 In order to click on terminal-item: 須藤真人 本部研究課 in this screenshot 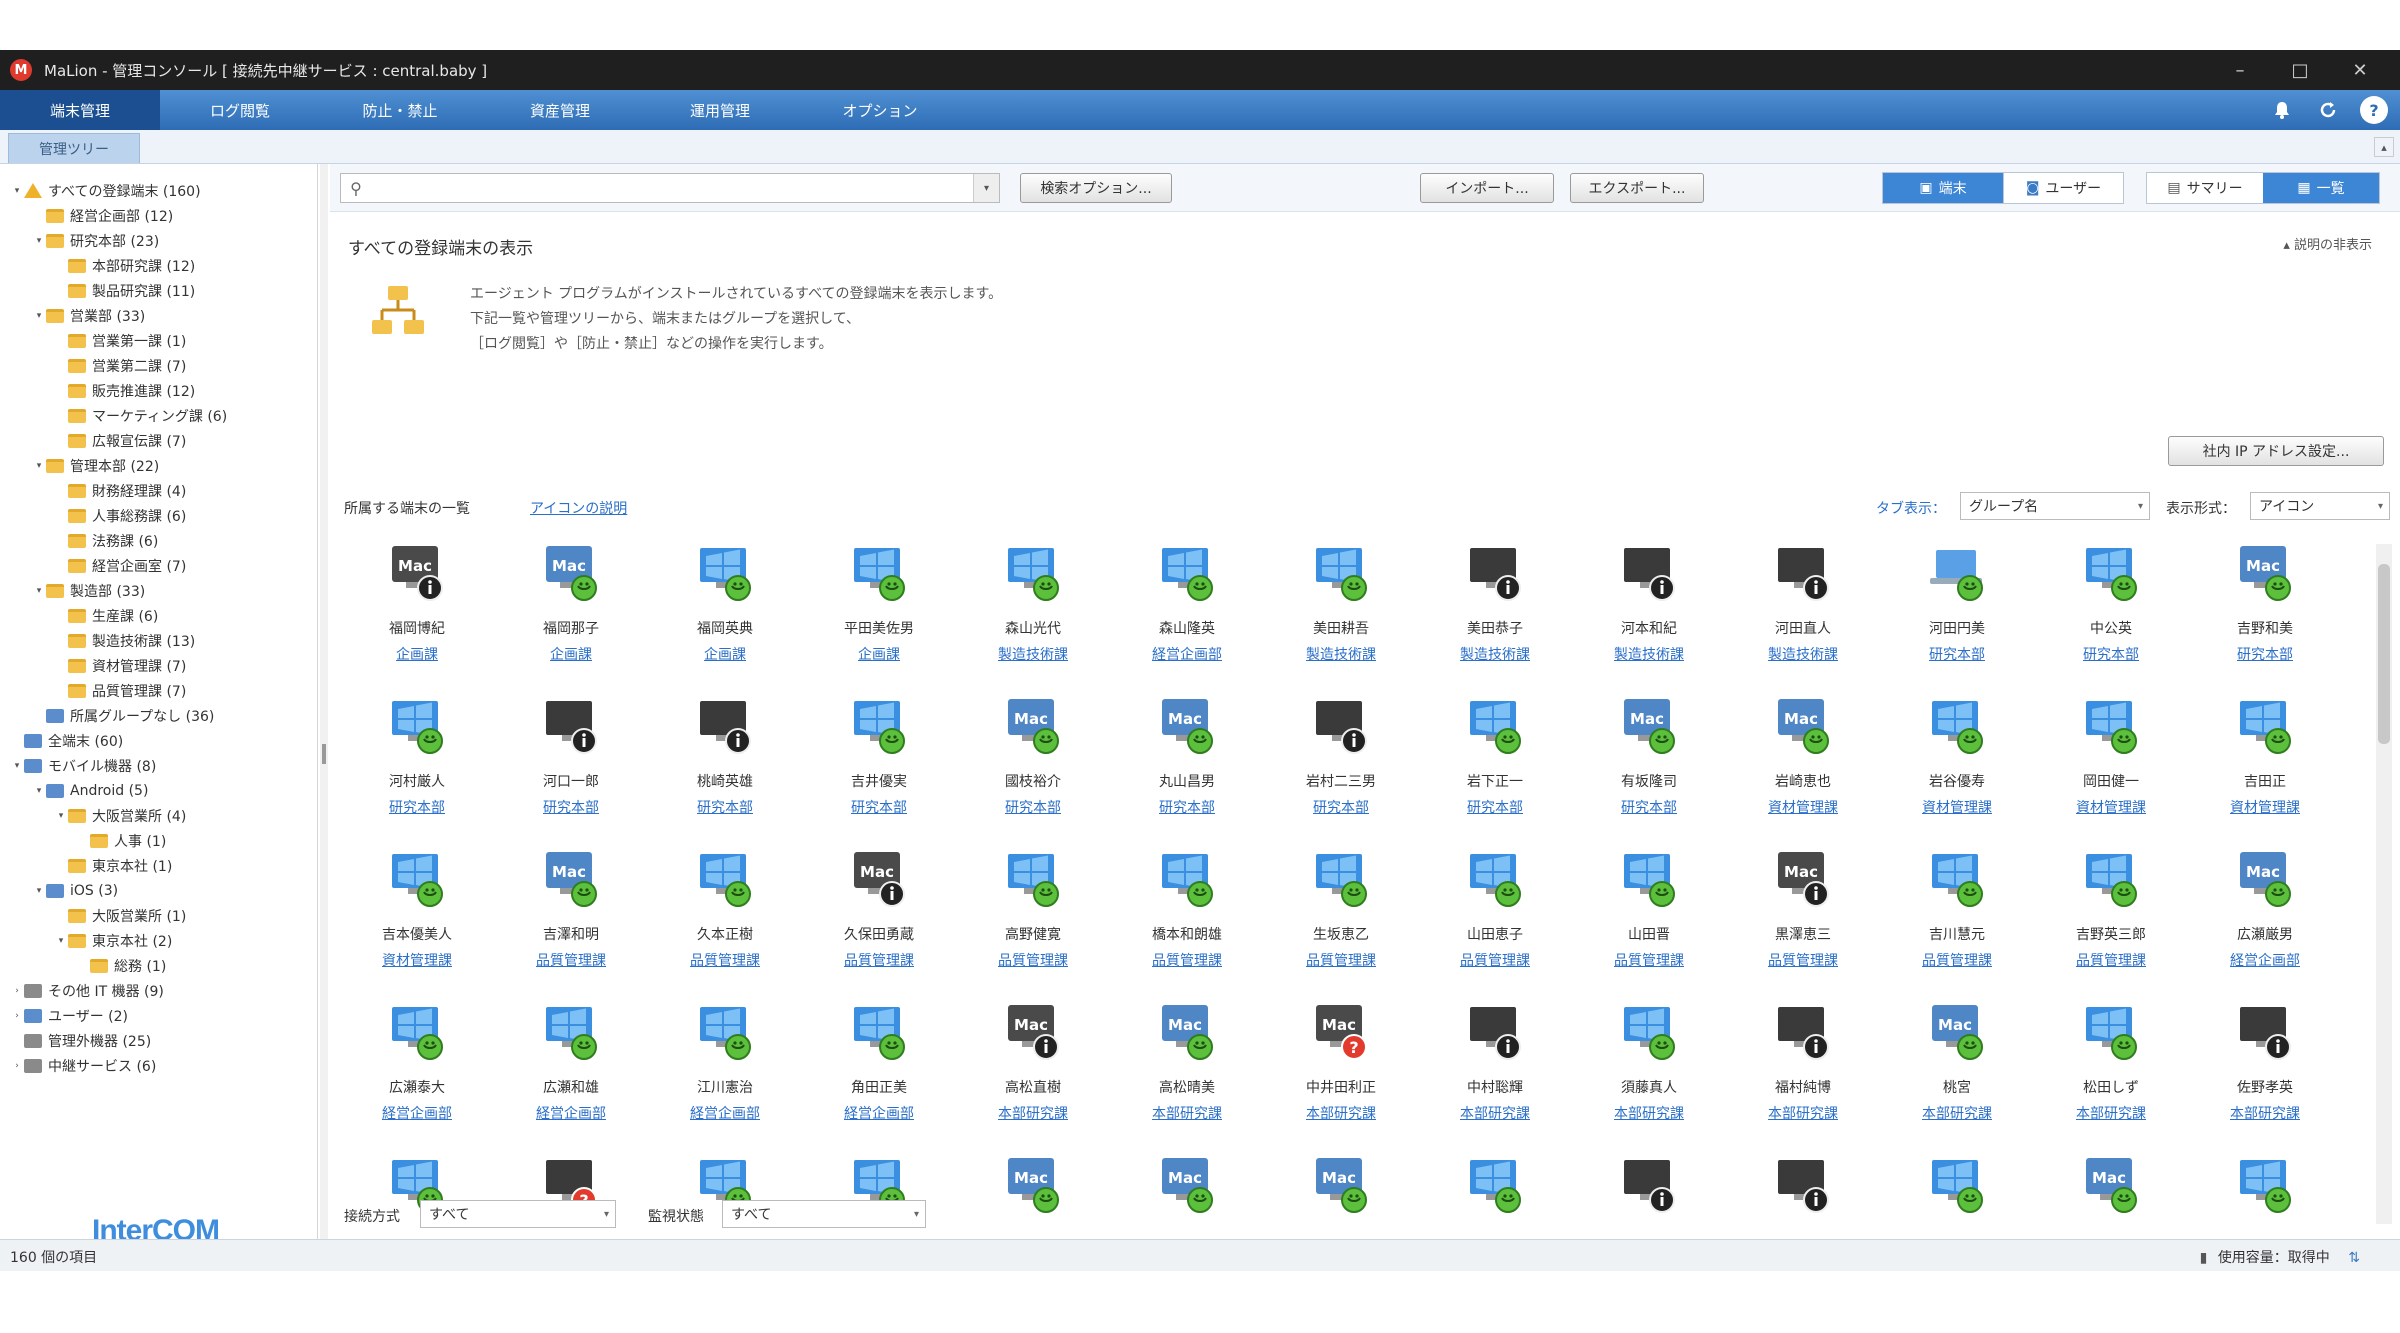, I will do `click(1649, 1076)`.